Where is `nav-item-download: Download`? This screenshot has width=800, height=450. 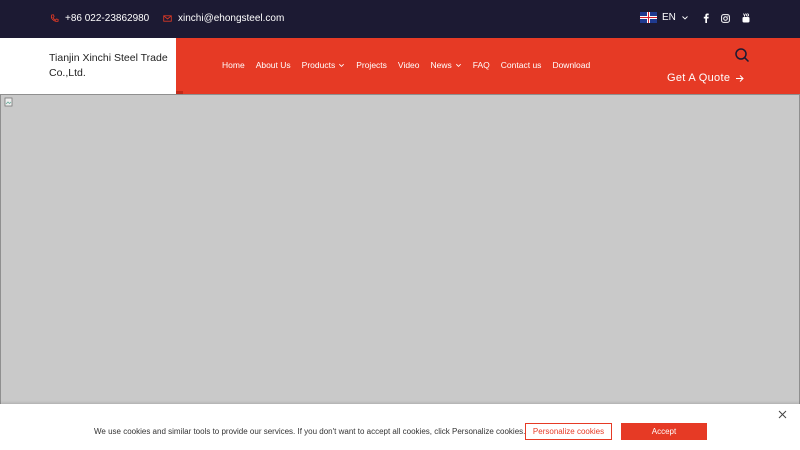
nav-item-download: Download is located at coordinates (571, 65).